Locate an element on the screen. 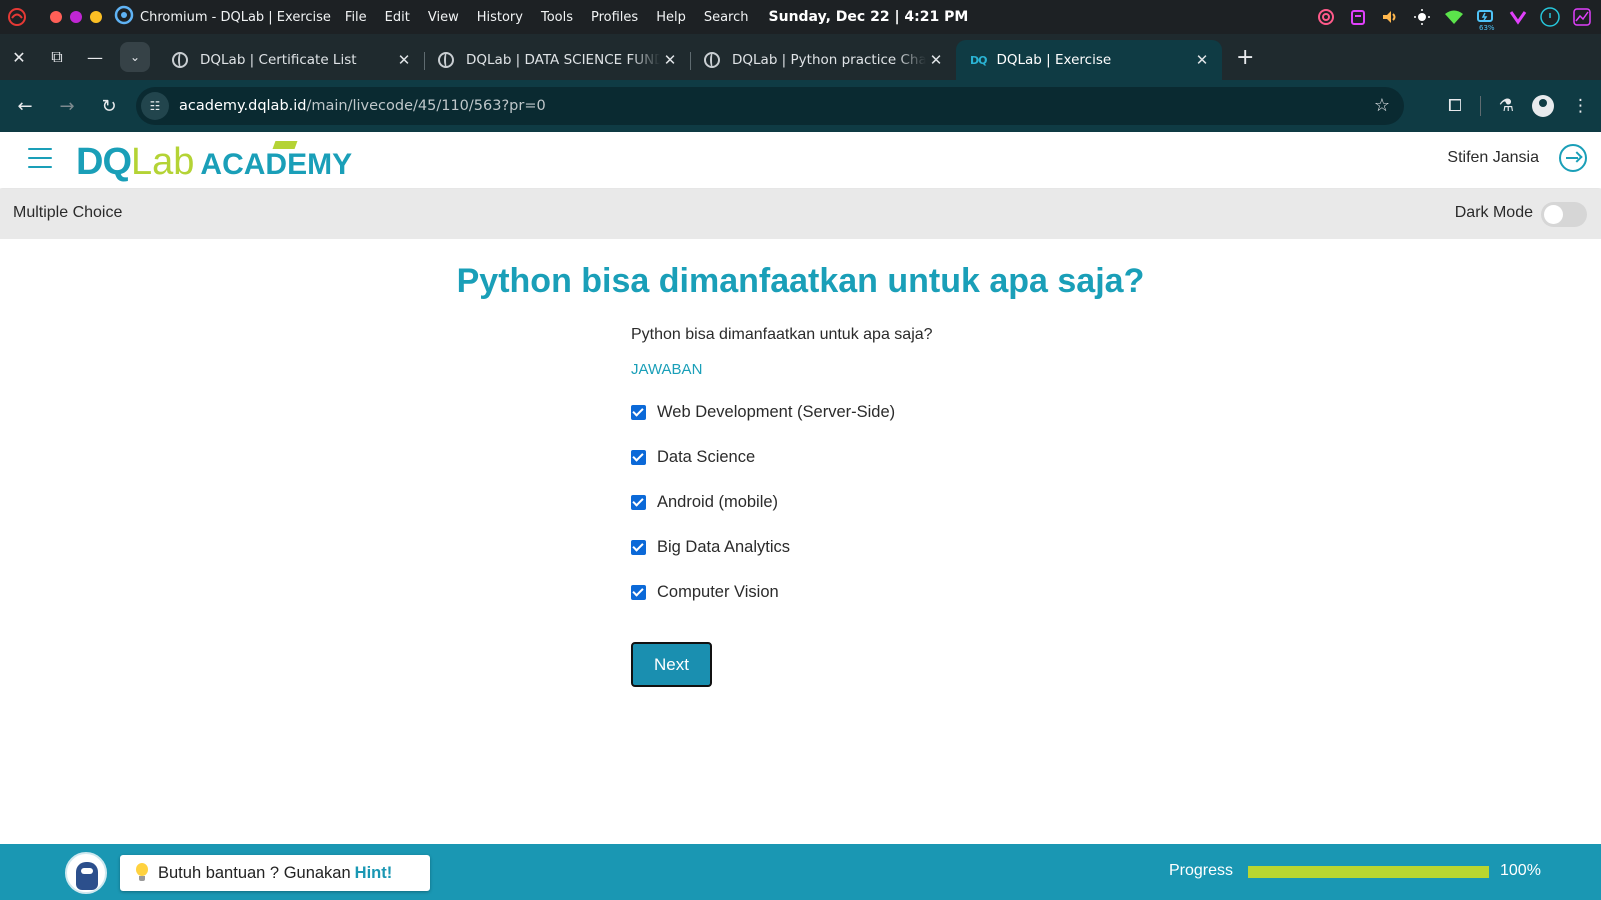  progress-percent: 100% is located at coordinates (1520, 870).